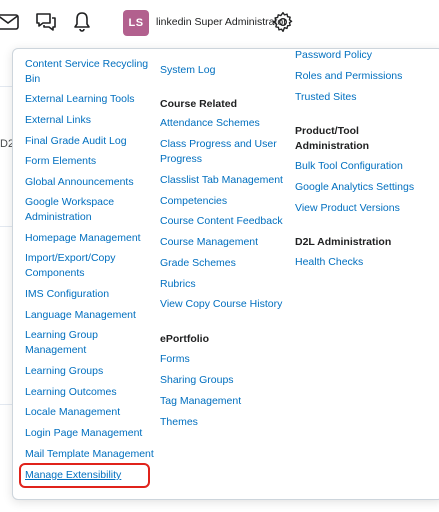 This screenshot has width=439, height=512. What do you see at coordinates (187, 70) in the screenshot?
I see `menu-link-system-log: System Log` at bounding box center [187, 70].